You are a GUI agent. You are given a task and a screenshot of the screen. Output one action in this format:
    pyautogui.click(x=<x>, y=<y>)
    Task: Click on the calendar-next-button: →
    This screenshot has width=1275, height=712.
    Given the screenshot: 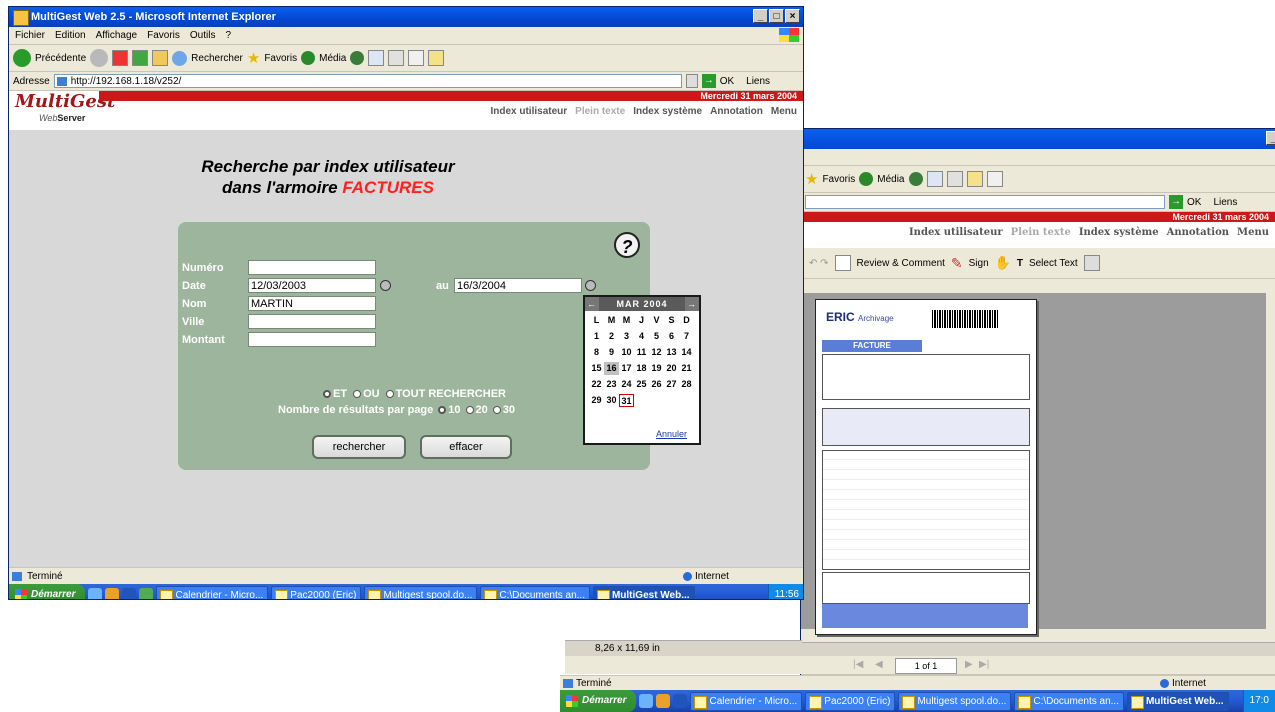 What is the action you would take?
    pyautogui.click(x=692, y=304)
    